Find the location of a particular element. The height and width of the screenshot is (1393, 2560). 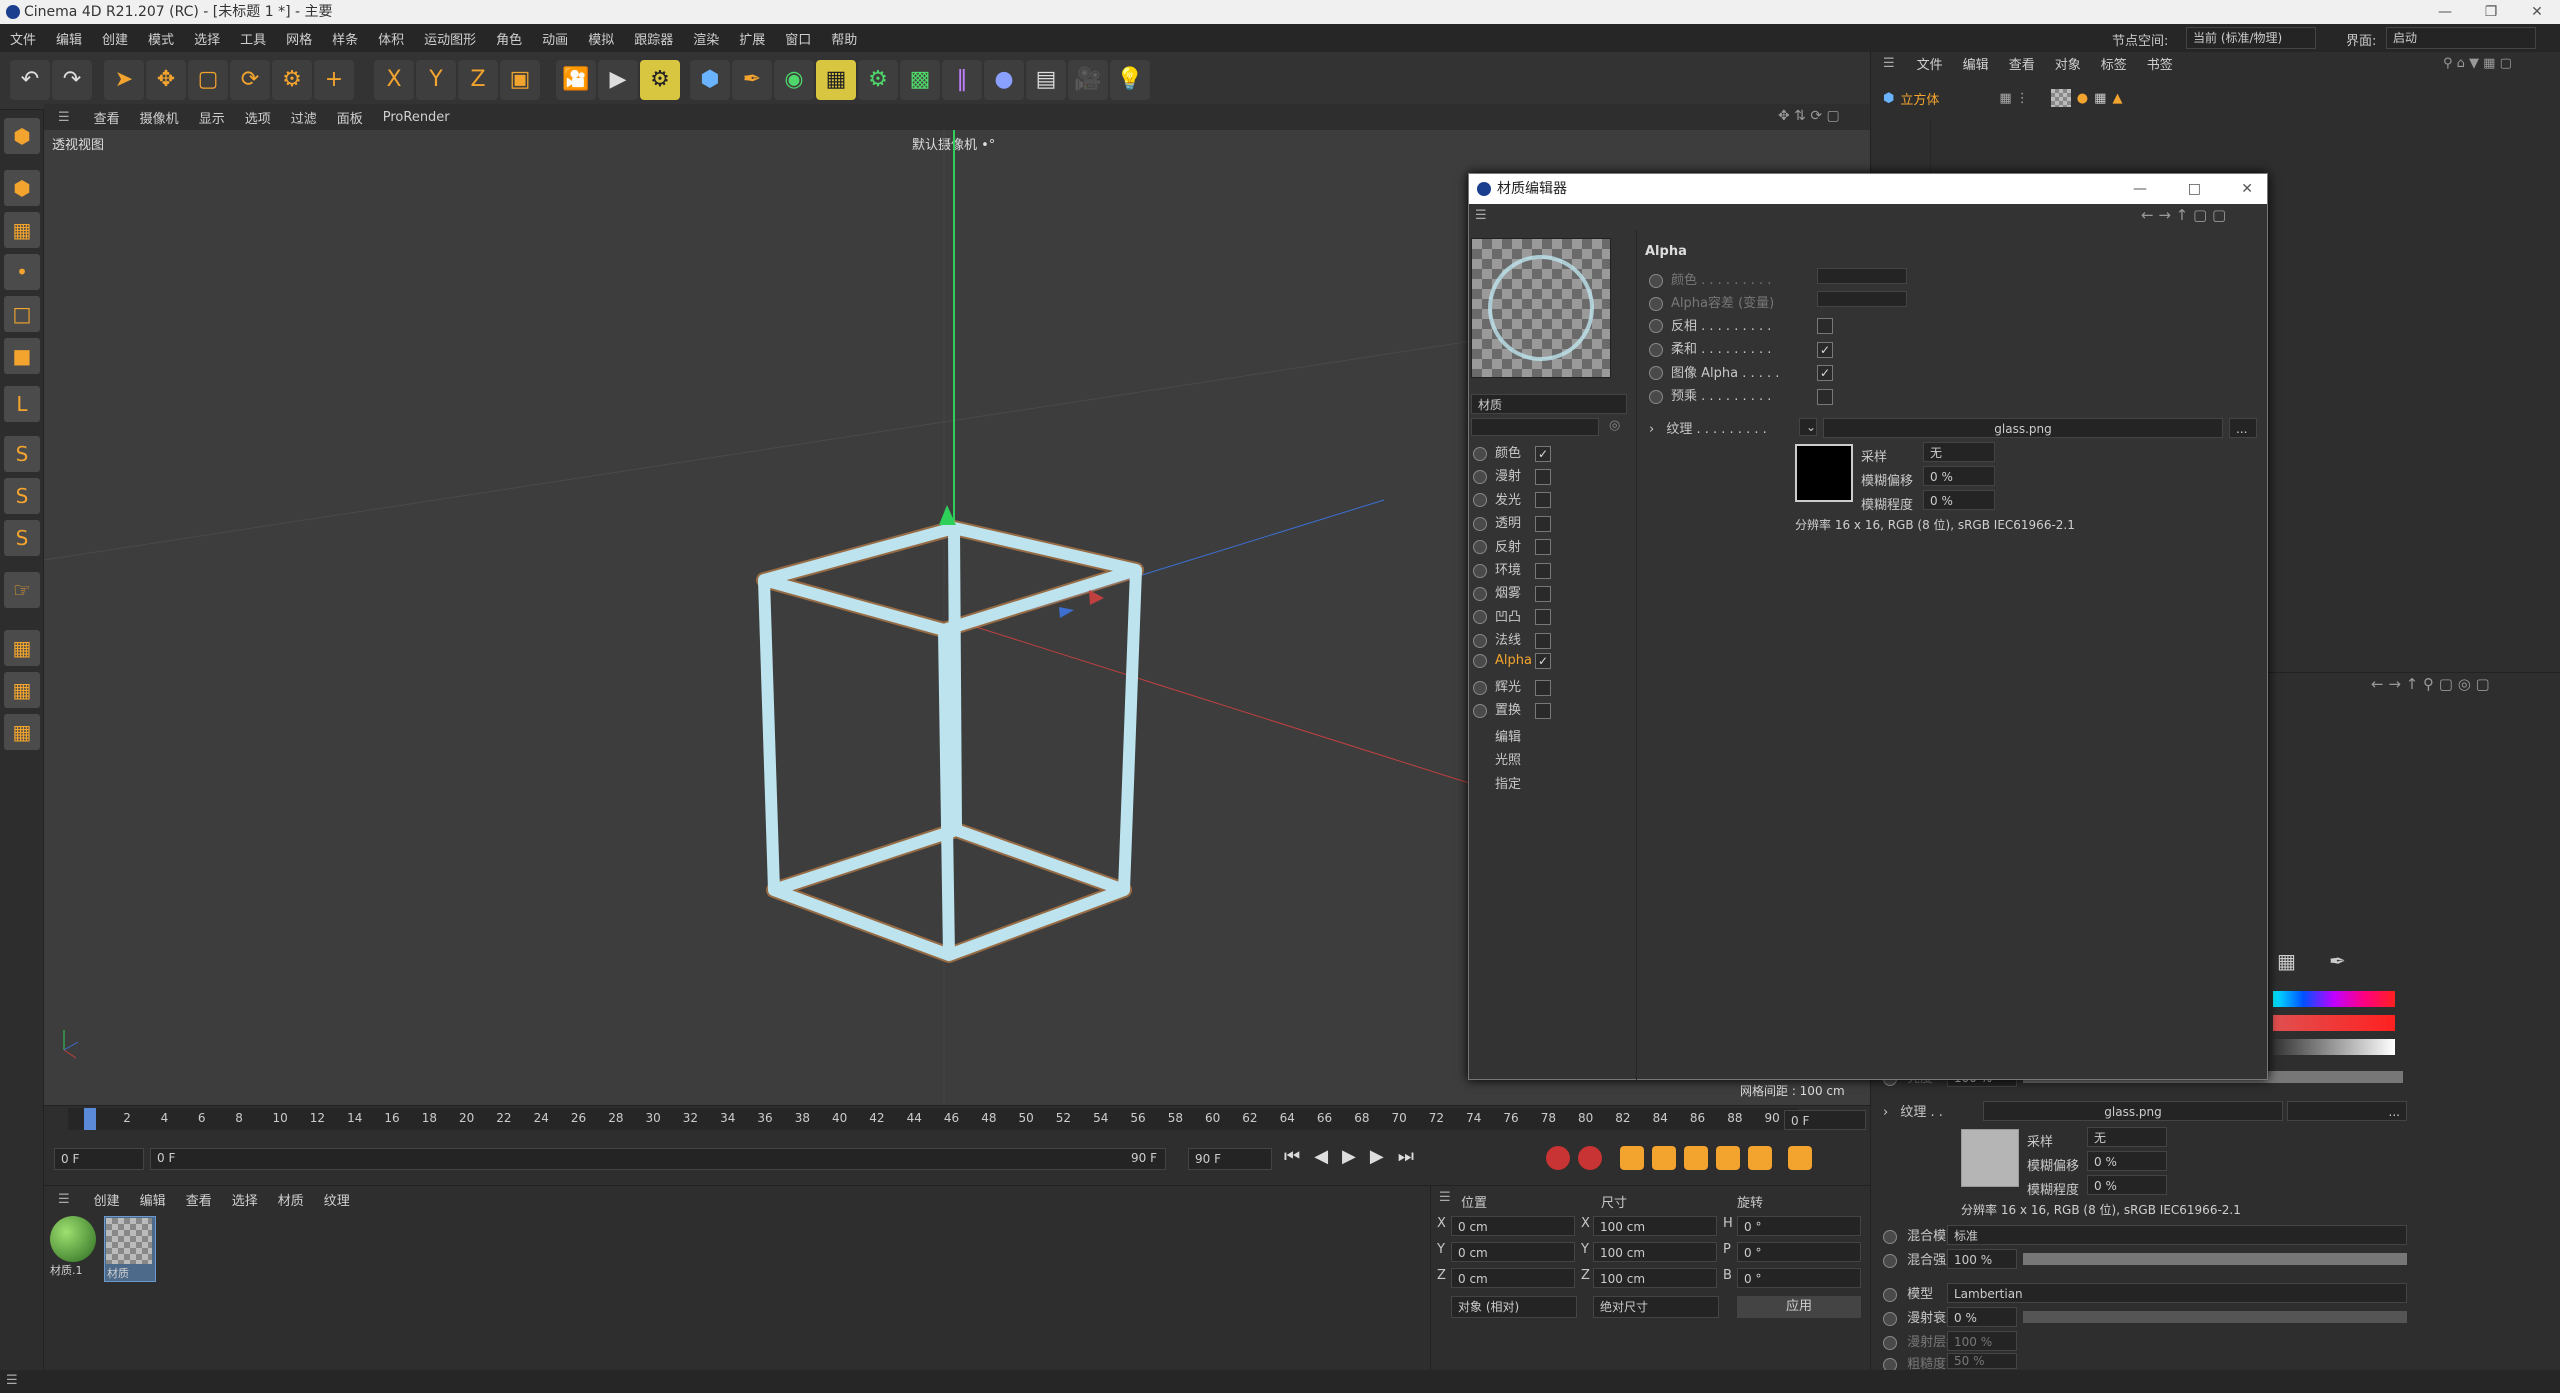

channel-8: 法线 is located at coordinates (1553, 639).